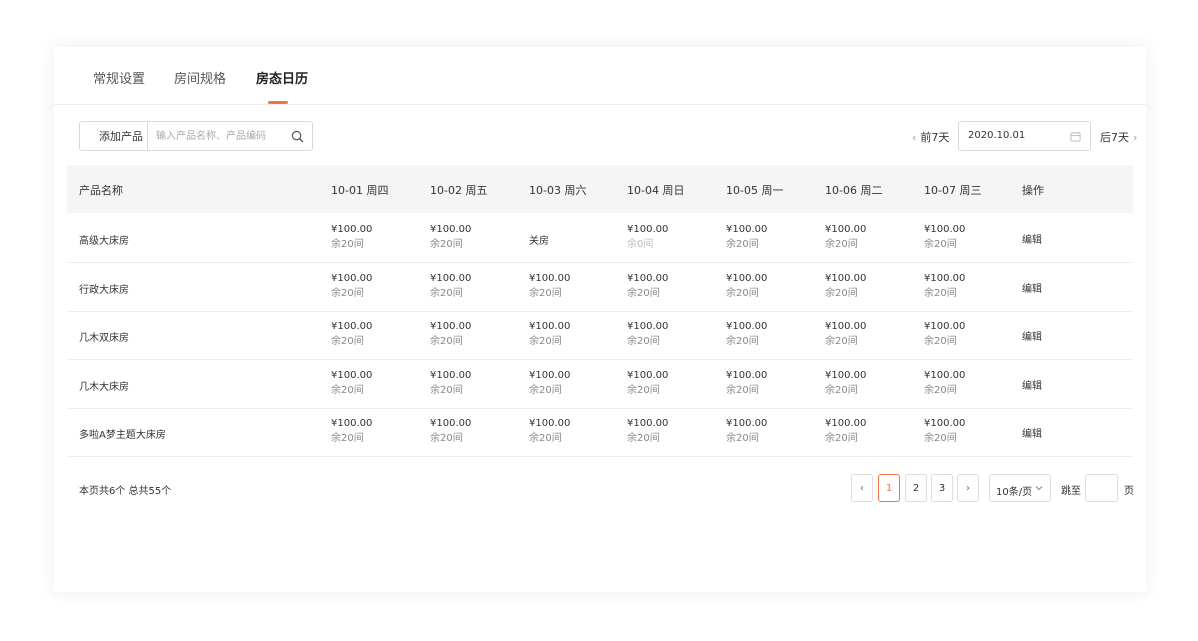 This screenshot has width=1198, height=641. I want to click on page-size-select: 10条/页, so click(1020, 488).